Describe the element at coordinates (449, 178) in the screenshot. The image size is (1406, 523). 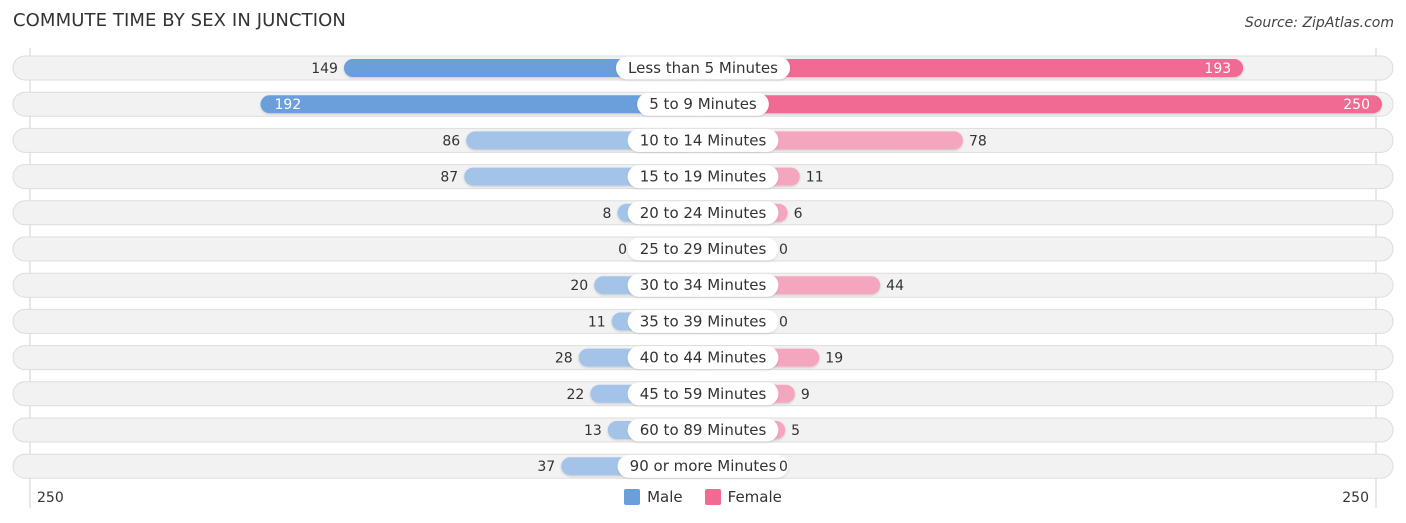
I see `value-label-male: 87` at that location.